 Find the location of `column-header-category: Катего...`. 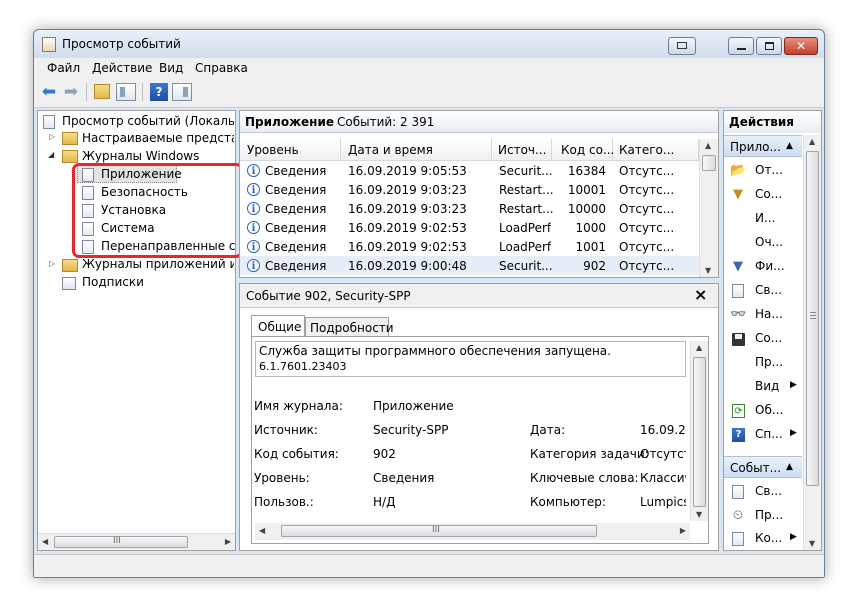

column-header-category: Катего... is located at coordinates (656, 150).